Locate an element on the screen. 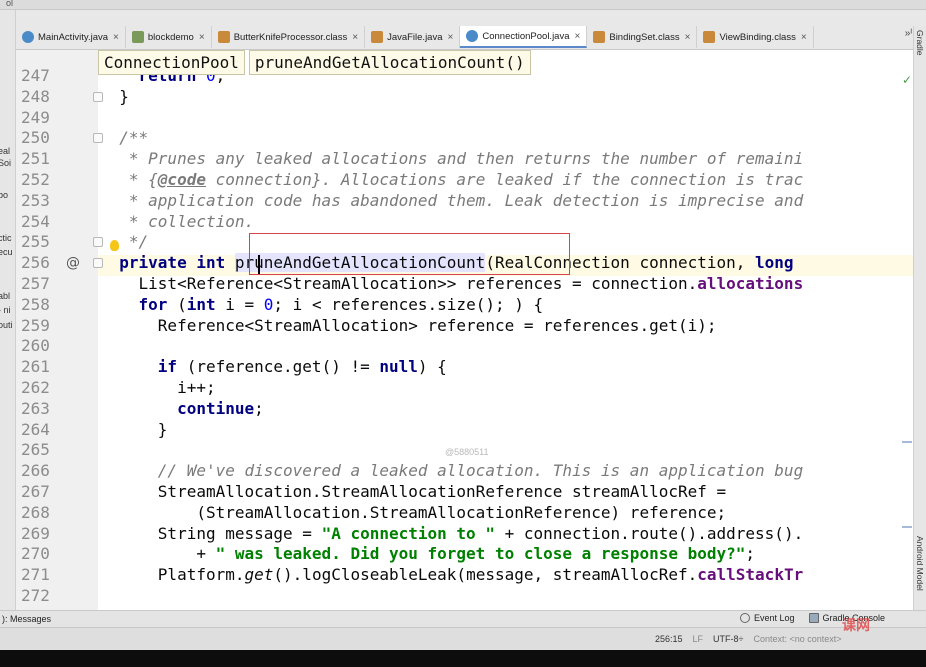  breadcrumb-method: pruneAndGetAllocationCount() is located at coordinates (389, 62).